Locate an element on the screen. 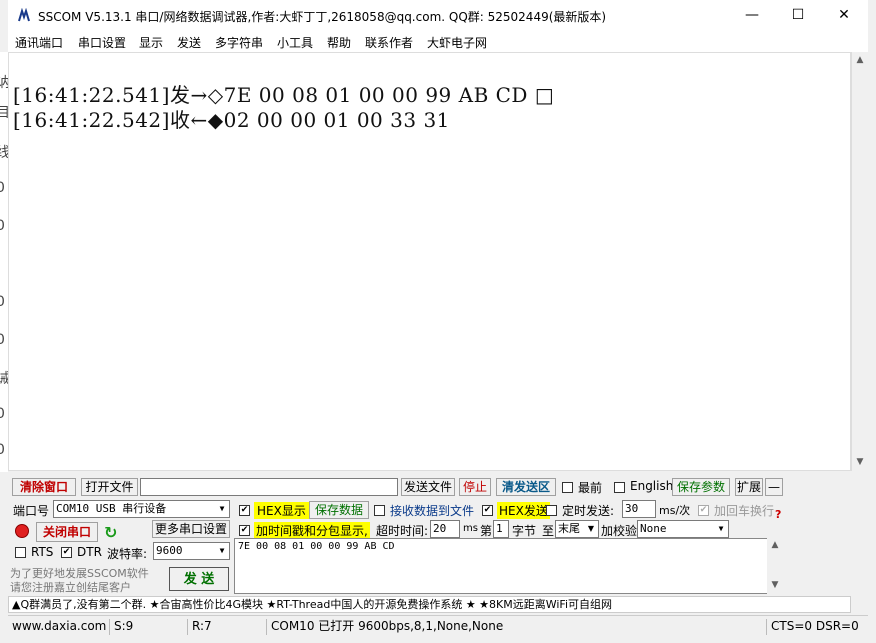  menu-daxia-site: 大虾电子网 is located at coordinates (457, 42).